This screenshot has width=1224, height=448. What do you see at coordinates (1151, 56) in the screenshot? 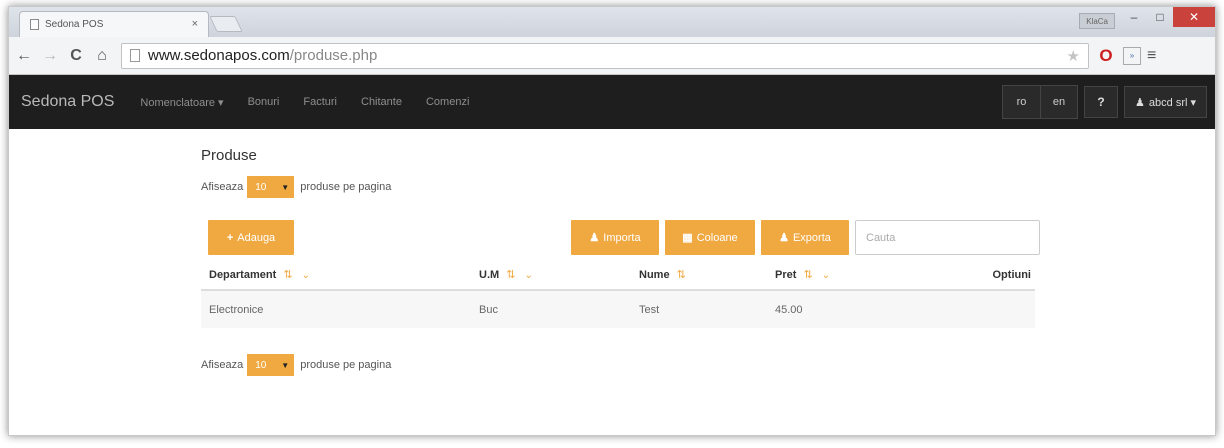
I see `browser-menu-icon: ≡` at bounding box center [1151, 56].